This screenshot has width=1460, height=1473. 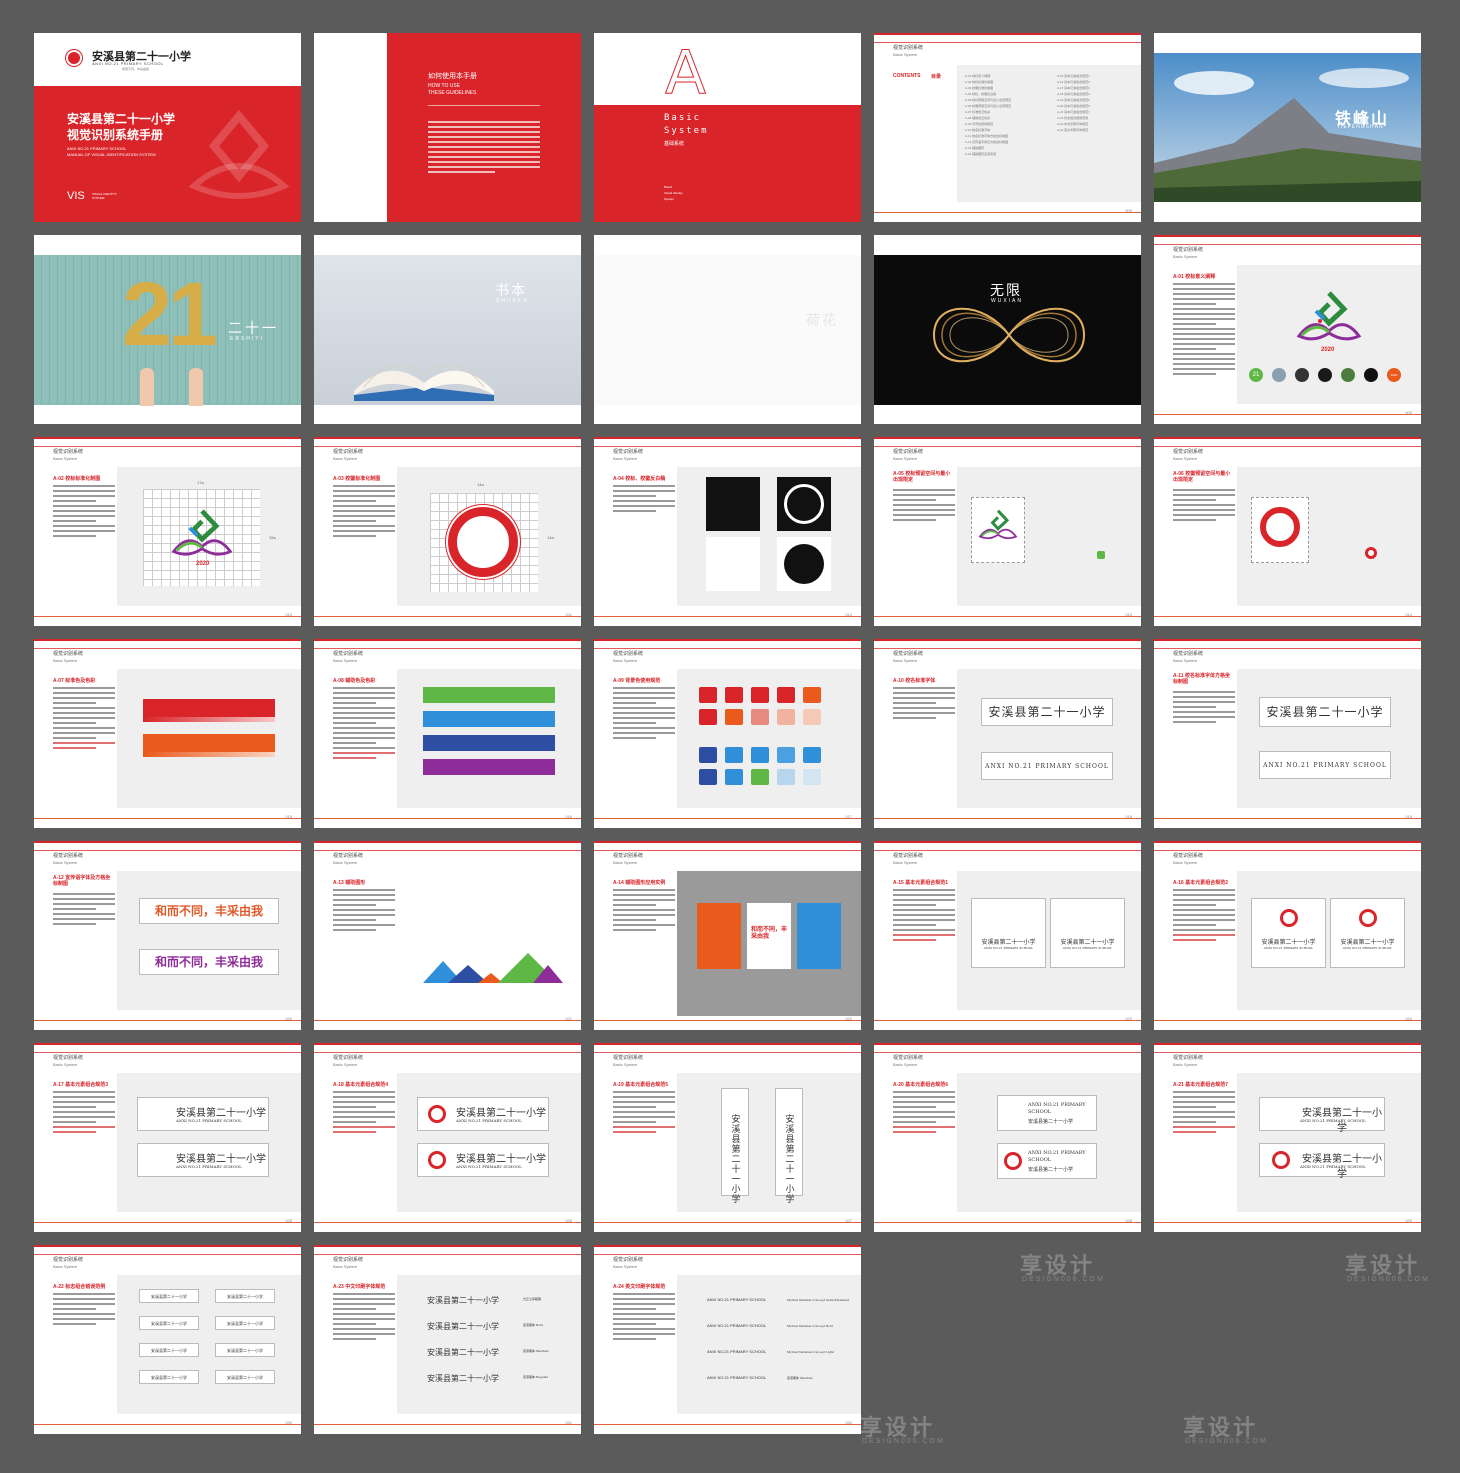 I want to click on section-title: A-24 英文印刷字体规范, so click(x=639, y=1287).